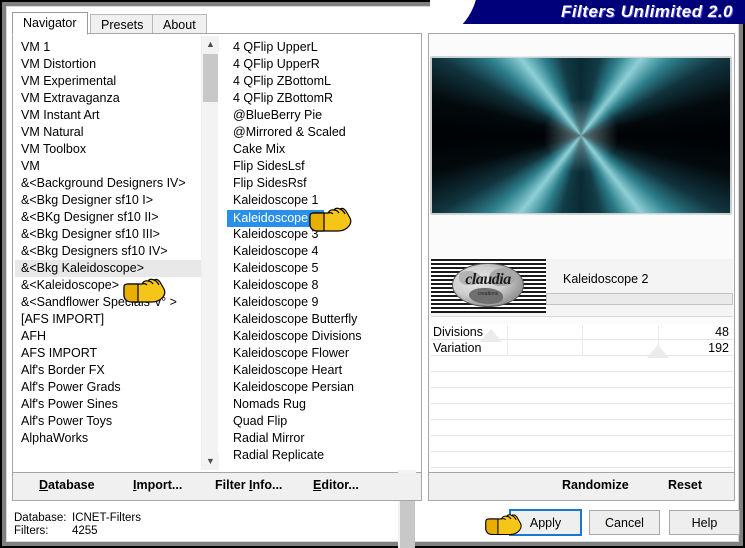 The height and width of the screenshot is (548, 745). I want to click on filter-list-item: Cake Mix, so click(311, 149).